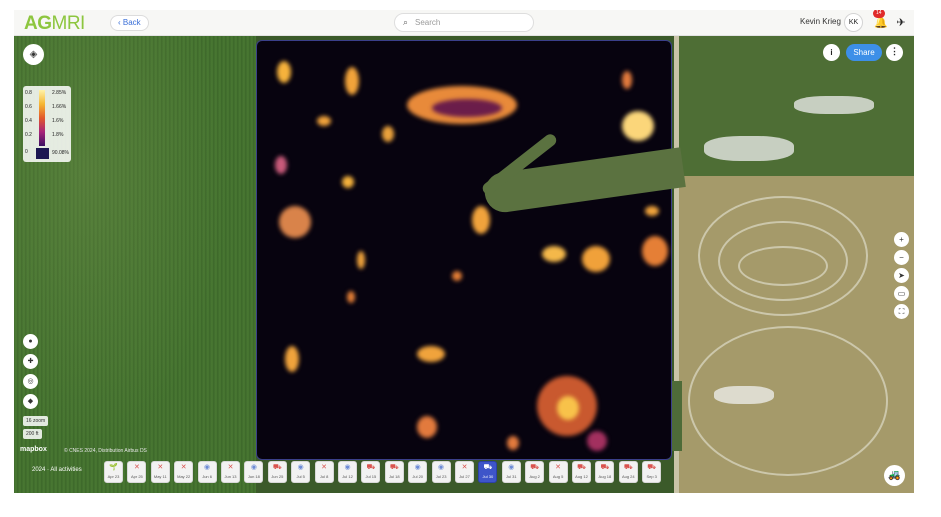 The height and width of the screenshot is (517, 941). I want to click on zoom-out-icon: −, so click(901, 257).